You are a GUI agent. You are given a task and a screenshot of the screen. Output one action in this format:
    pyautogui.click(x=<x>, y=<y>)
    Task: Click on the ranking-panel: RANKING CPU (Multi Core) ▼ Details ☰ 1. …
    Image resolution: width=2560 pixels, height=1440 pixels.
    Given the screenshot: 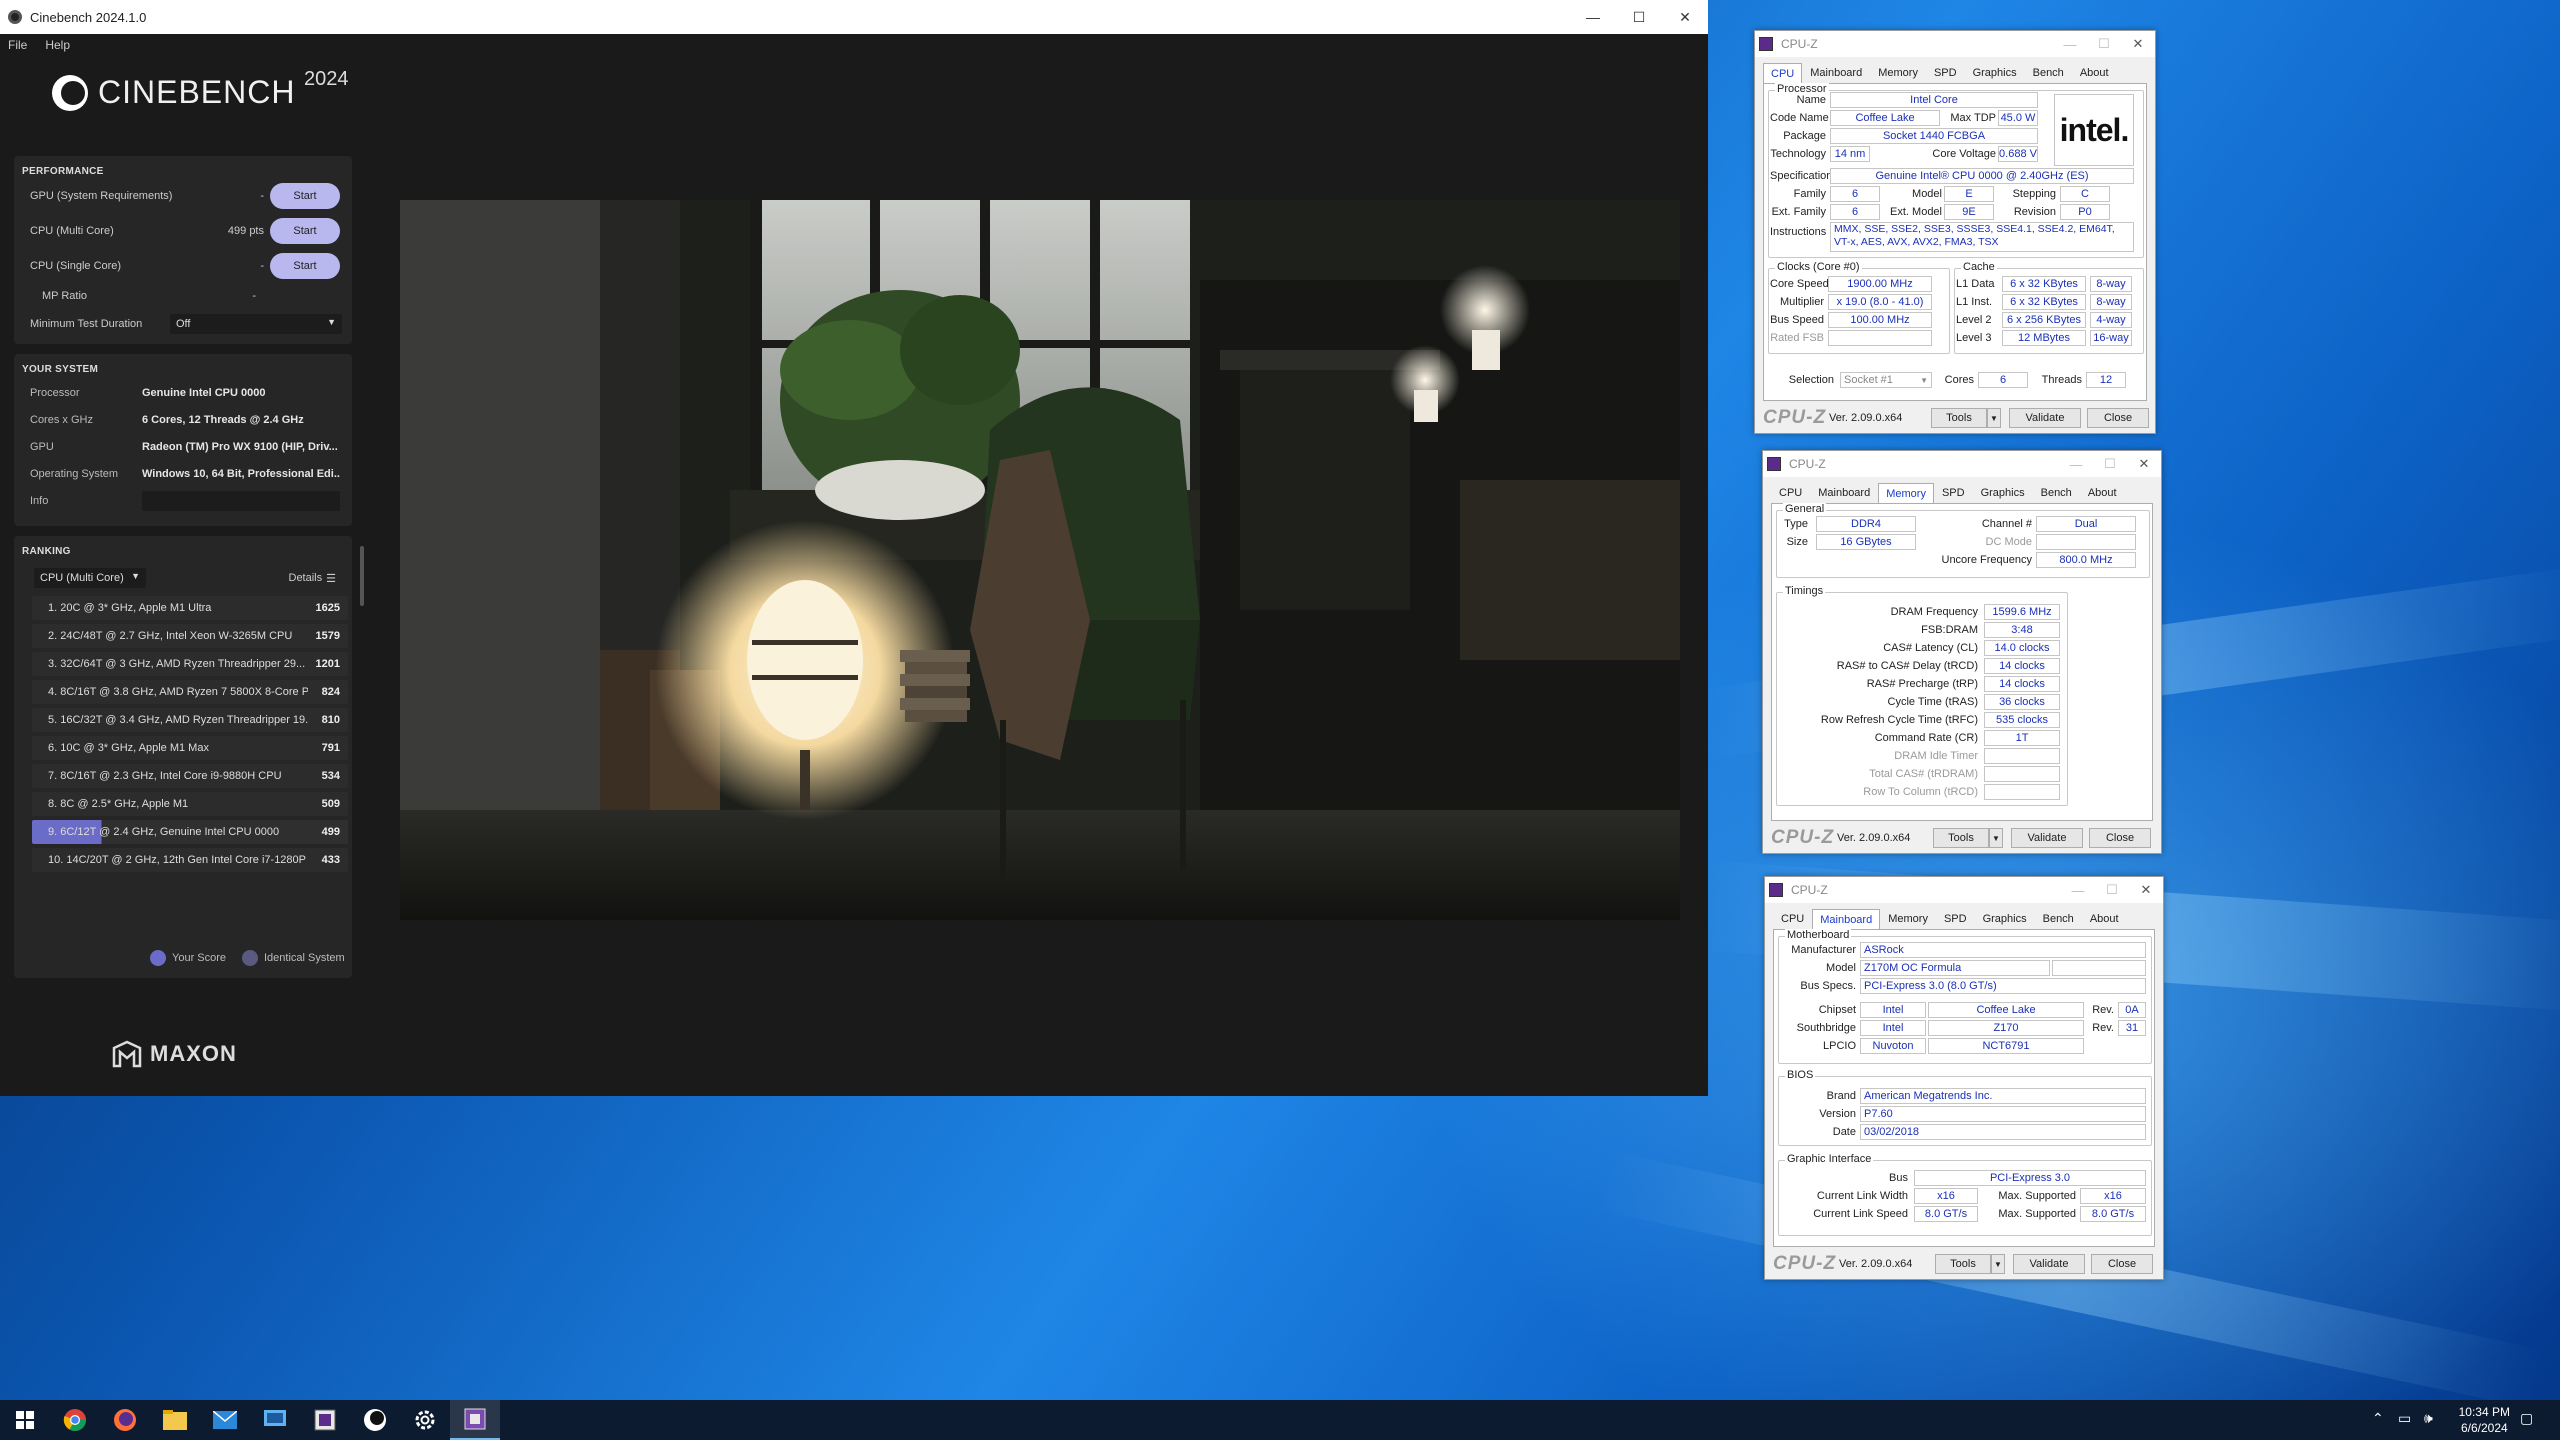 What is the action you would take?
    pyautogui.click(x=183, y=757)
    